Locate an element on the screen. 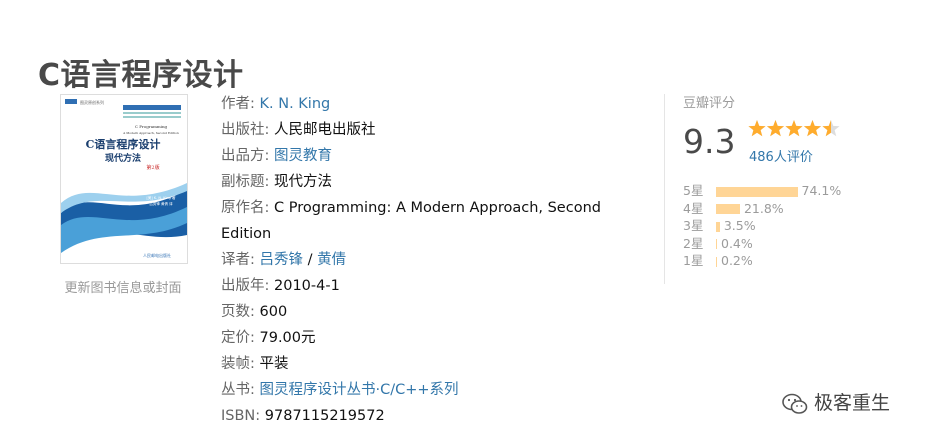 The height and width of the screenshot is (443, 936). rating-count-link: 486人评价 is located at coordinates (781, 155).